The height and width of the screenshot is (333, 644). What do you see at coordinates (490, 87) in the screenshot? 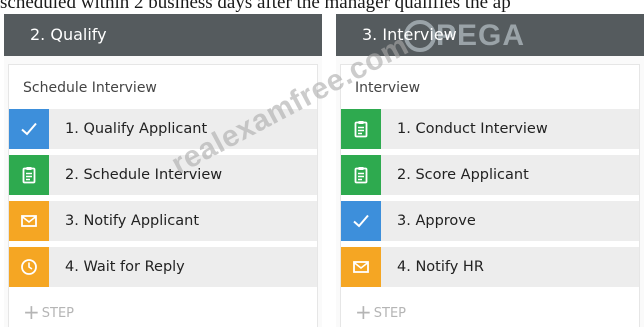
I see `process-name: Interview` at bounding box center [490, 87].